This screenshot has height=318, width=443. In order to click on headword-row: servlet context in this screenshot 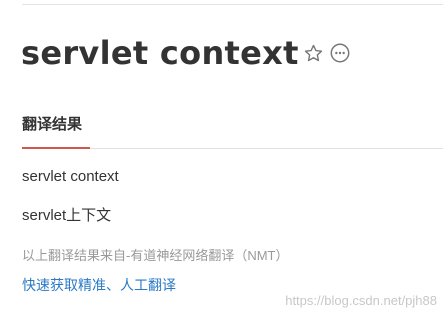, I will do `click(186, 53)`.